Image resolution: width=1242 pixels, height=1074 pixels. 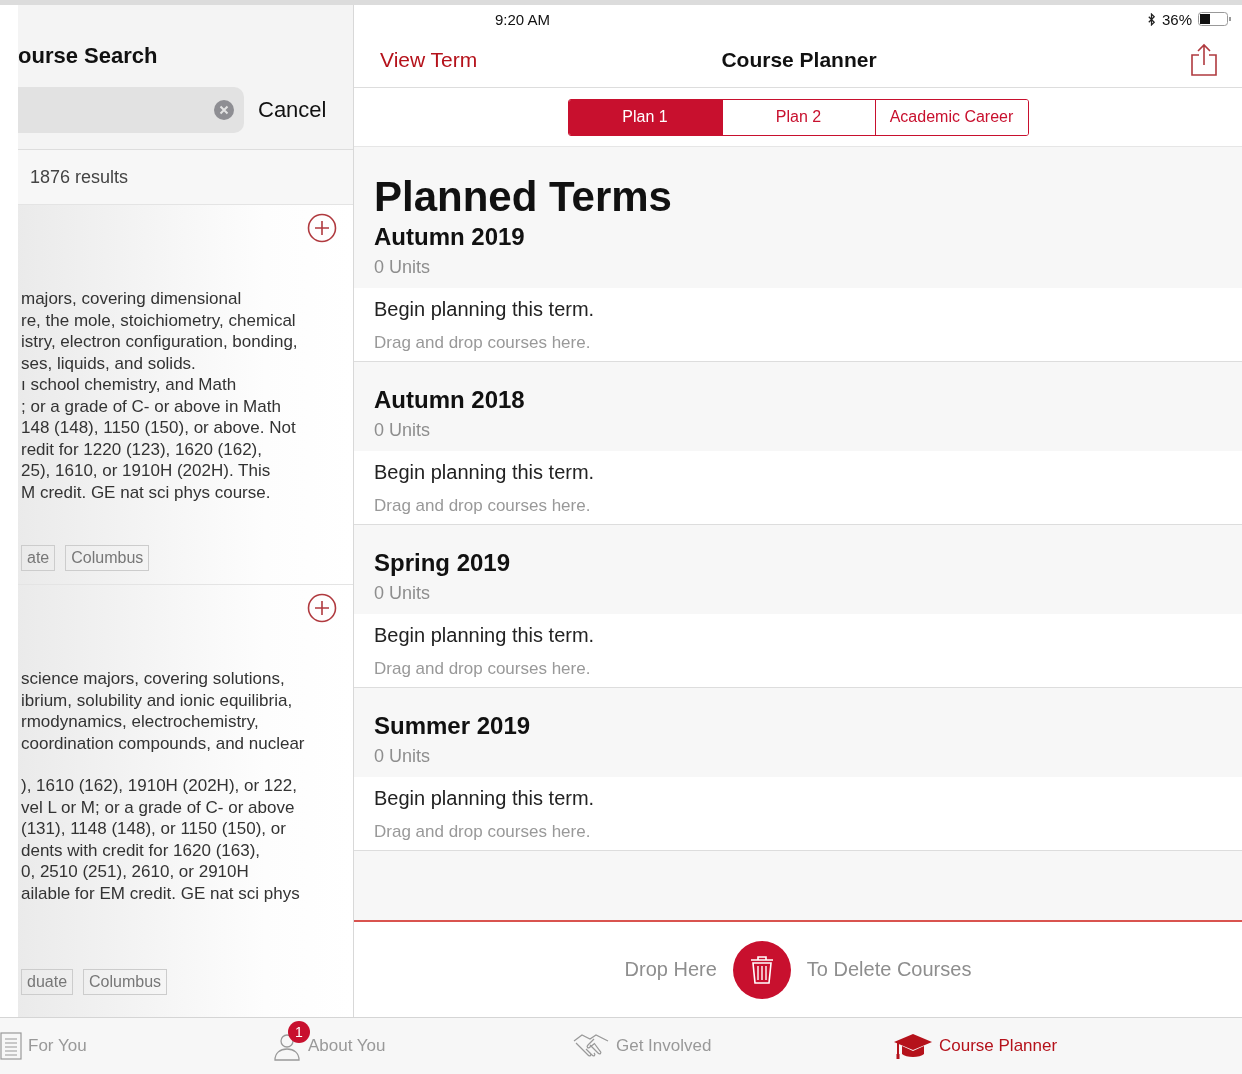 What do you see at coordinates (329, 1046) in the screenshot?
I see `tab-item: 1 About You` at bounding box center [329, 1046].